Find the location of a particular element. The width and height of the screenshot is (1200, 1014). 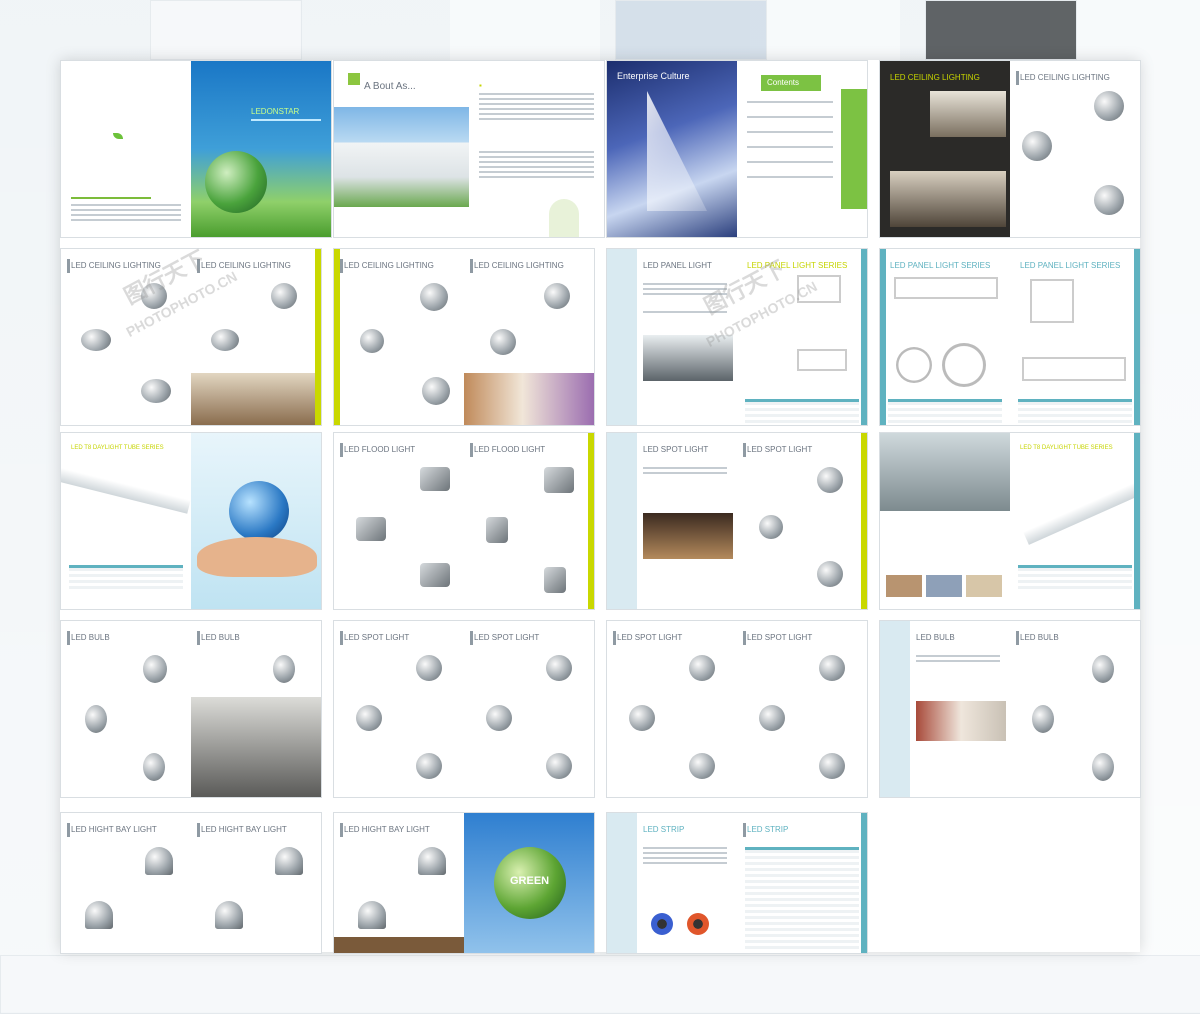

product-page: LED HIGHT BAY LIGHT is located at coordinates (126, 883).